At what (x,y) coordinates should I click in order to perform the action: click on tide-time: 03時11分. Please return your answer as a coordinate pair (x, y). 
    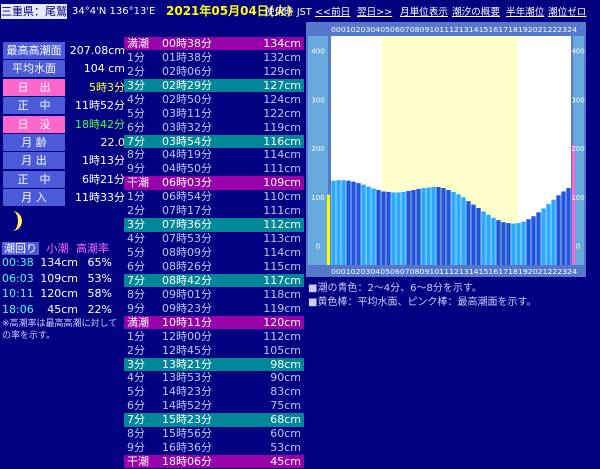
    Looking at the image, I should click on (187, 113).